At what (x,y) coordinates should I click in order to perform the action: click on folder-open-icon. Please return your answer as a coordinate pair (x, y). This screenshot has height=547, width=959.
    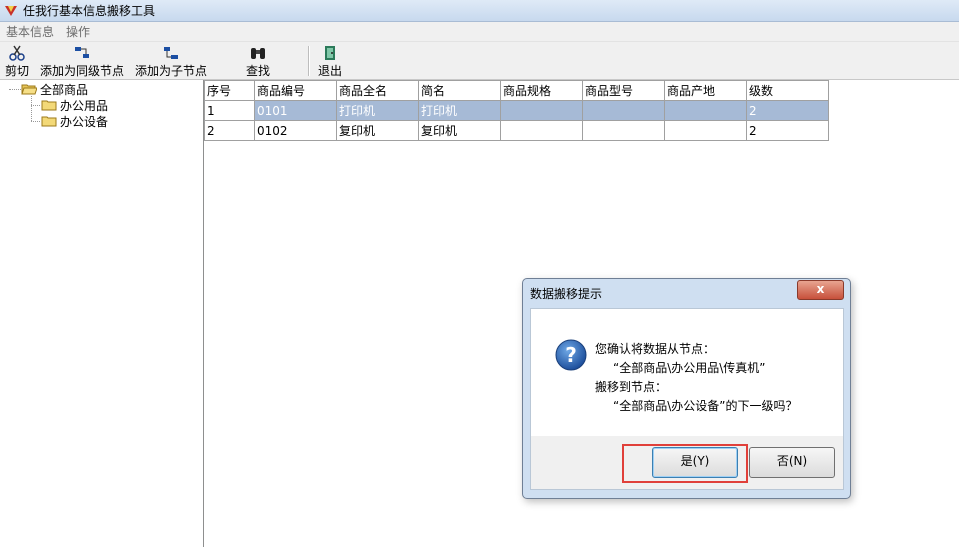
    Looking at the image, I should click on (29, 89).